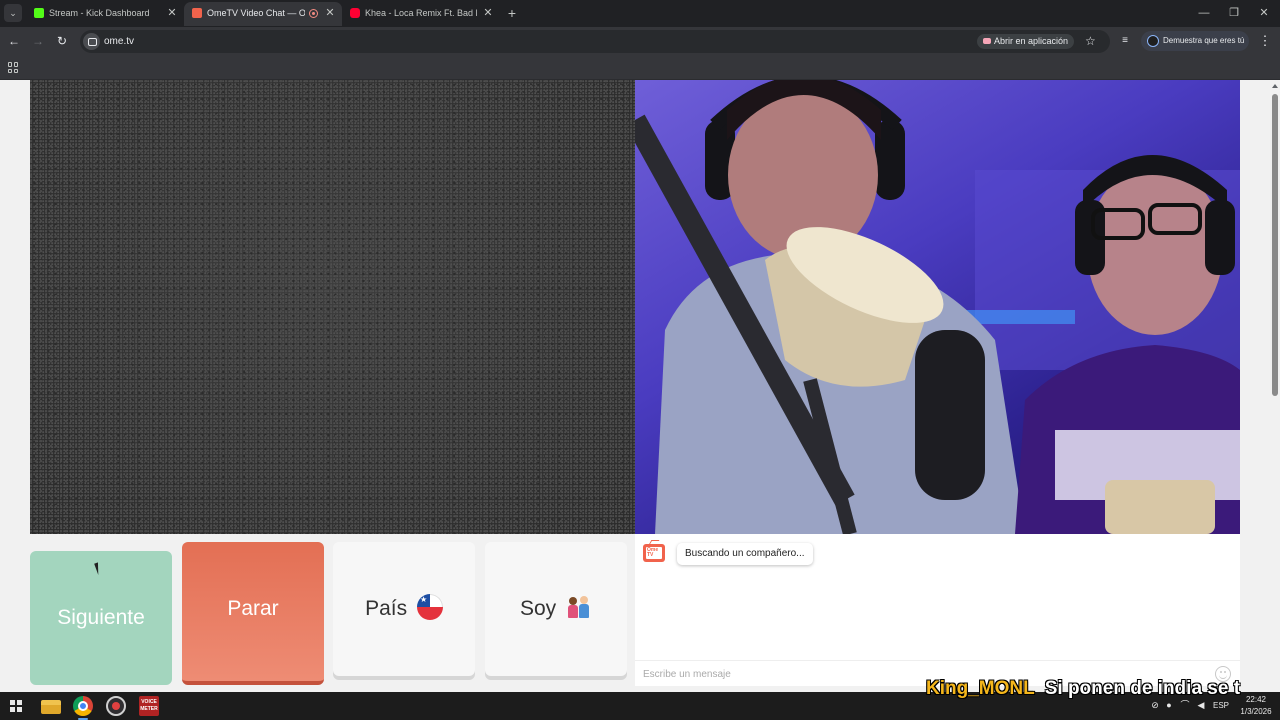 This screenshot has height=720, width=1280. I want to click on recording-icon, so click(313, 13).